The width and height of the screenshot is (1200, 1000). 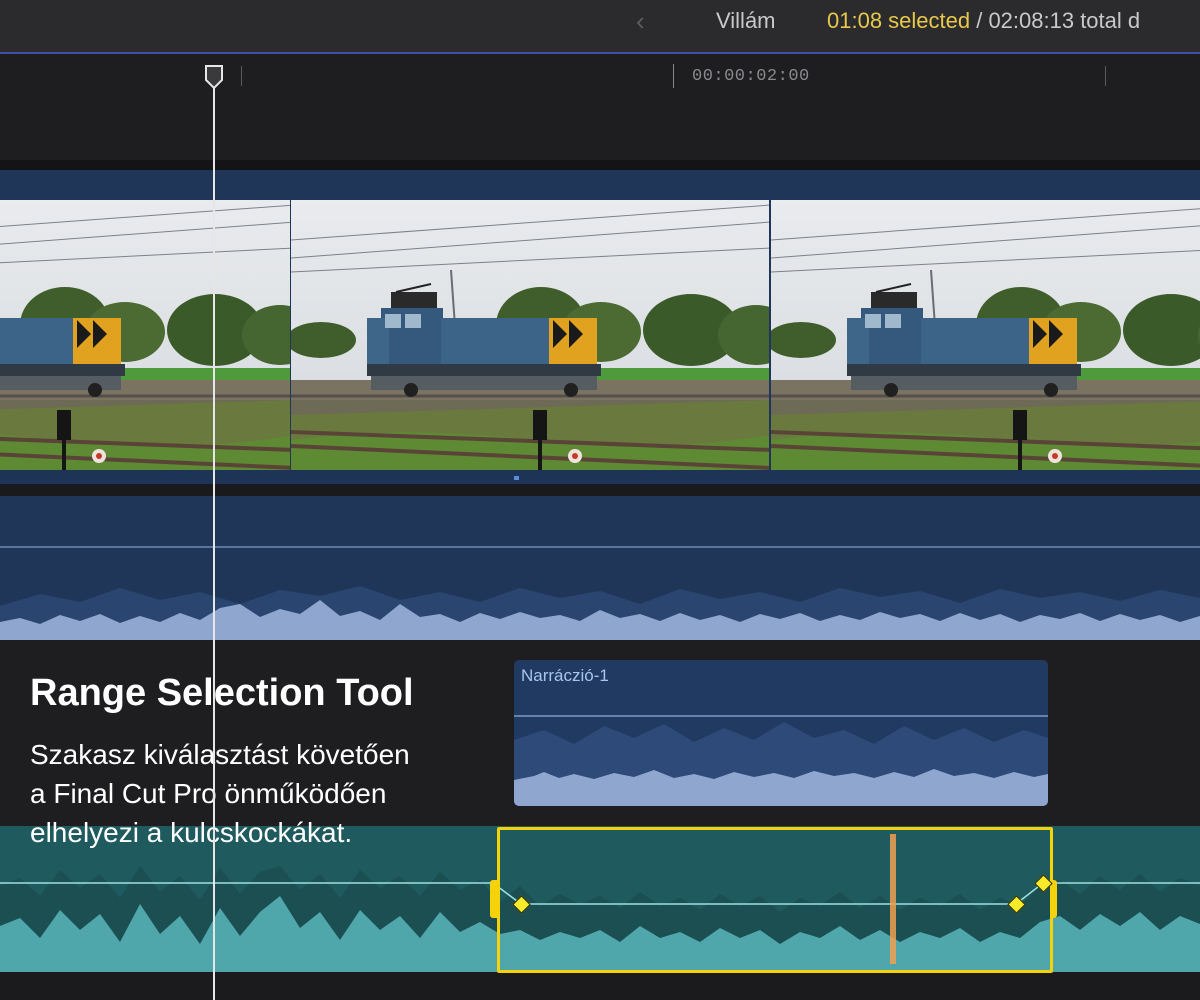 I want to click on timeline-bottom, so click(x=600, y=986).